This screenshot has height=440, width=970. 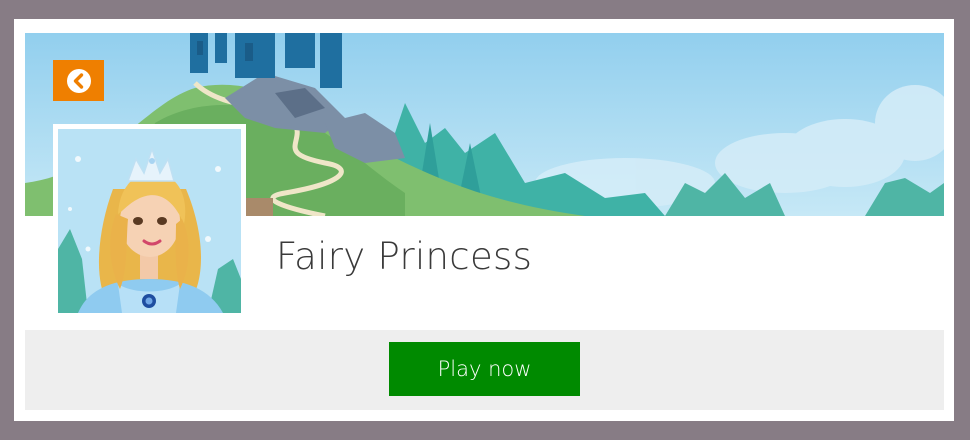 What do you see at coordinates (149, 221) in the screenshot?
I see `princess-image` at bounding box center [149, 221].